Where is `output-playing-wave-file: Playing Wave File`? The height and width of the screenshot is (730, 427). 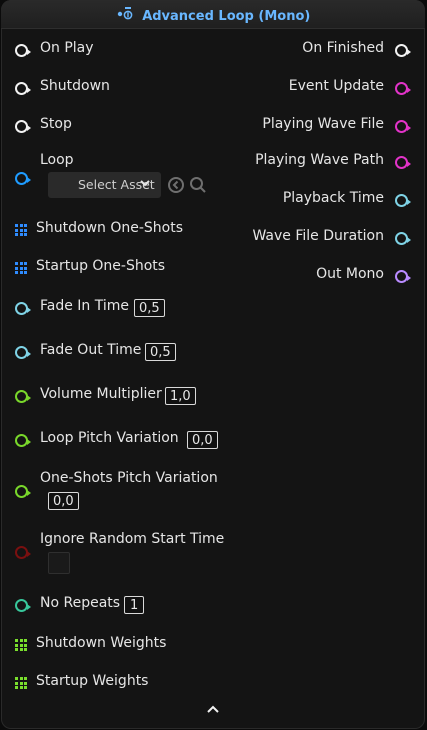
output-playing-wave-file: Playing Wave File is located at coordinates (299, 127).